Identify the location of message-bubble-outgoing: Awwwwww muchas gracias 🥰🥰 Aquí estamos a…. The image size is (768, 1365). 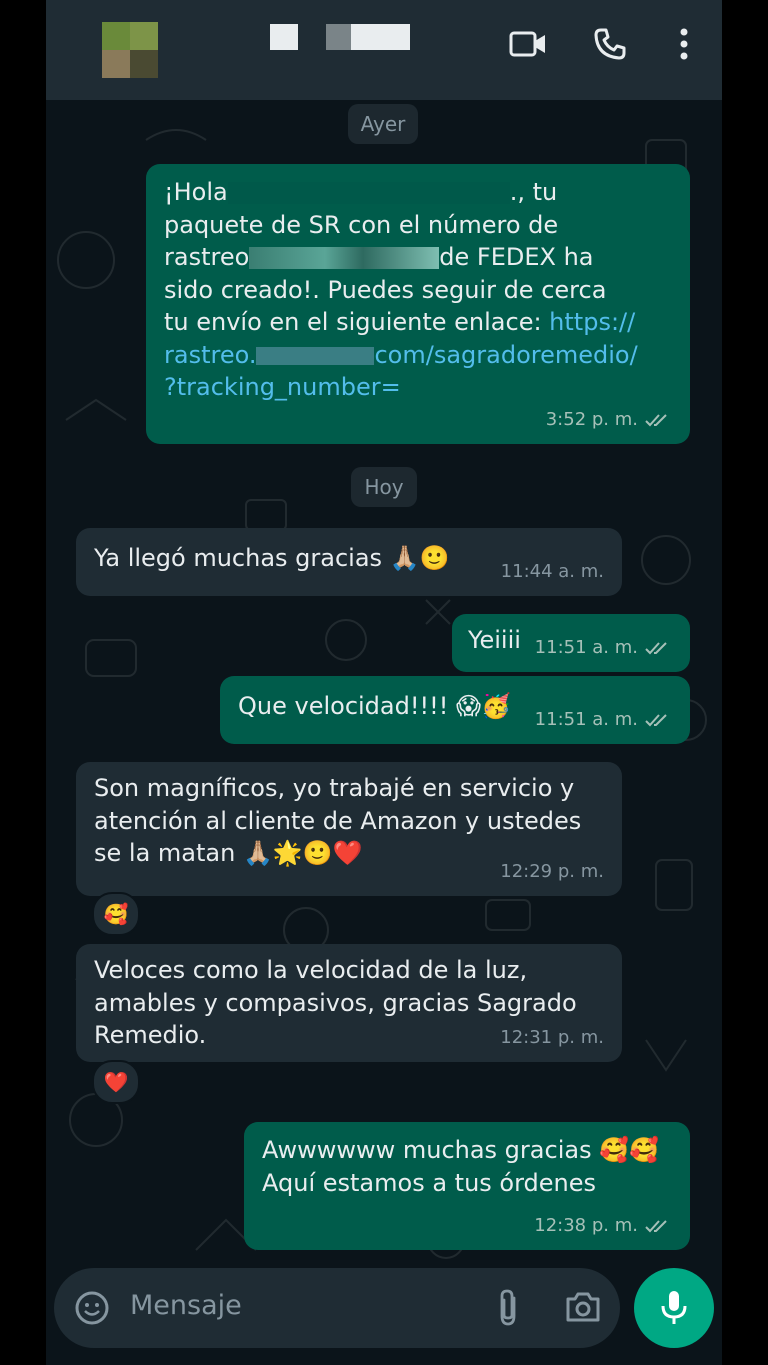
(467, 1186).